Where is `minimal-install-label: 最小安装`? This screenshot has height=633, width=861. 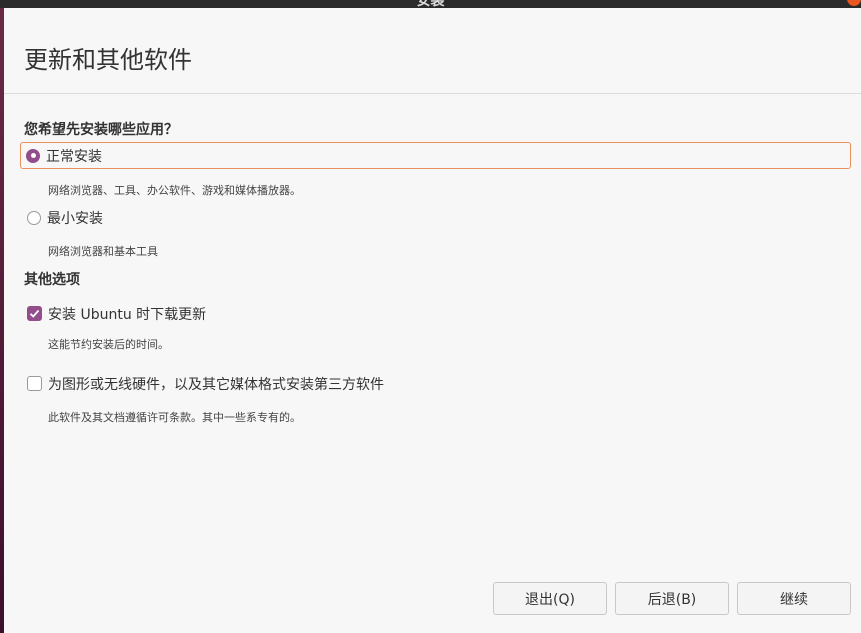 minimal-install-label: 最小安装 is located at coordinates (75, 218).